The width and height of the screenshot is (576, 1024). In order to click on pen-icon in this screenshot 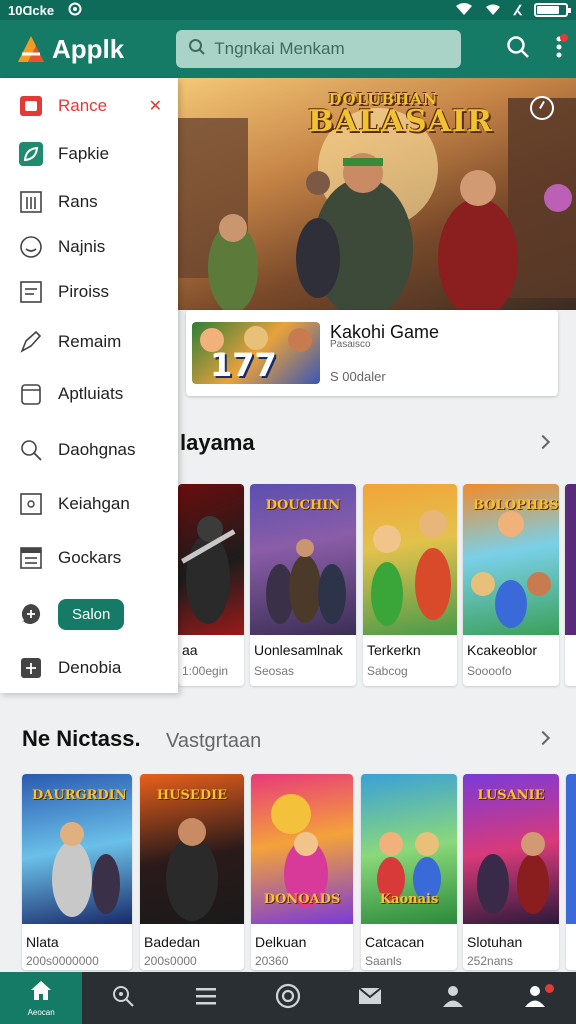, I will do `click(31, 342)`.